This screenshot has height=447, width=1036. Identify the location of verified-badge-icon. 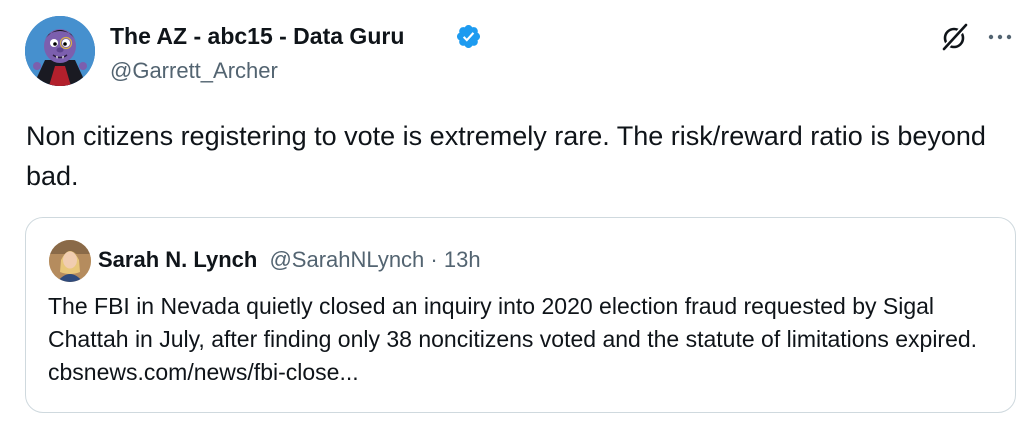
(468, 36).